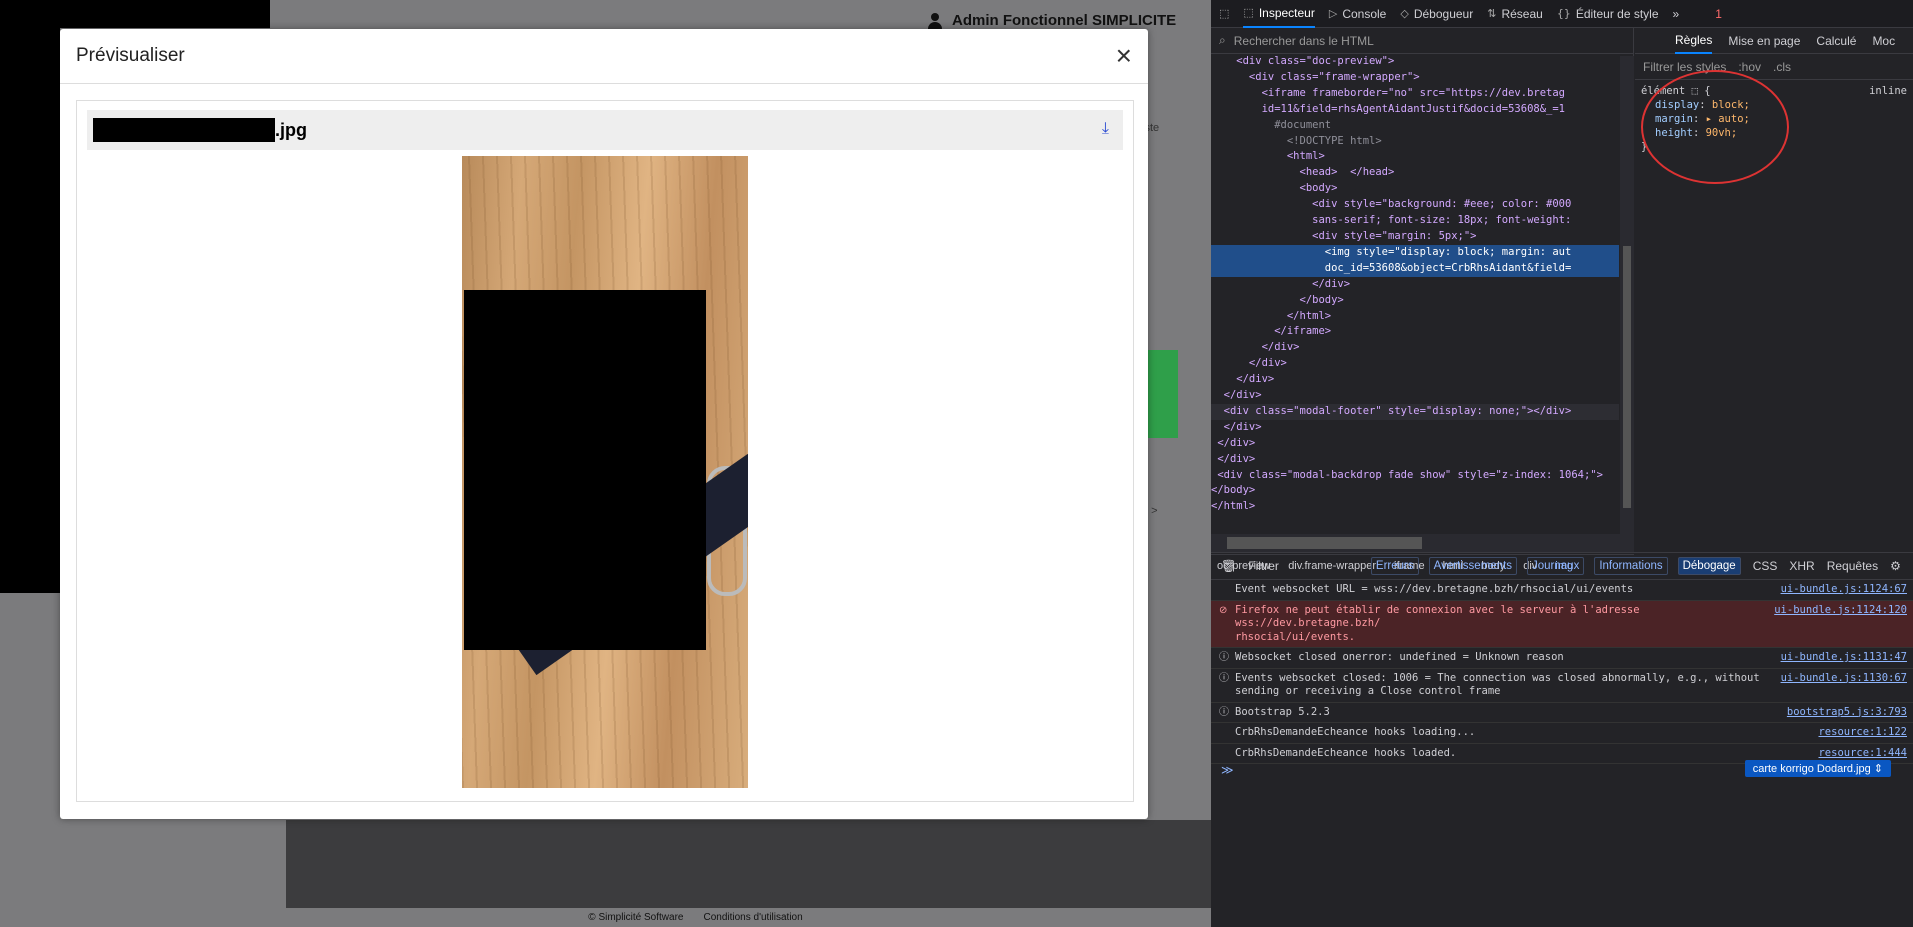  I want to click on tree-node: <head> </head>, so click(1415, 173).